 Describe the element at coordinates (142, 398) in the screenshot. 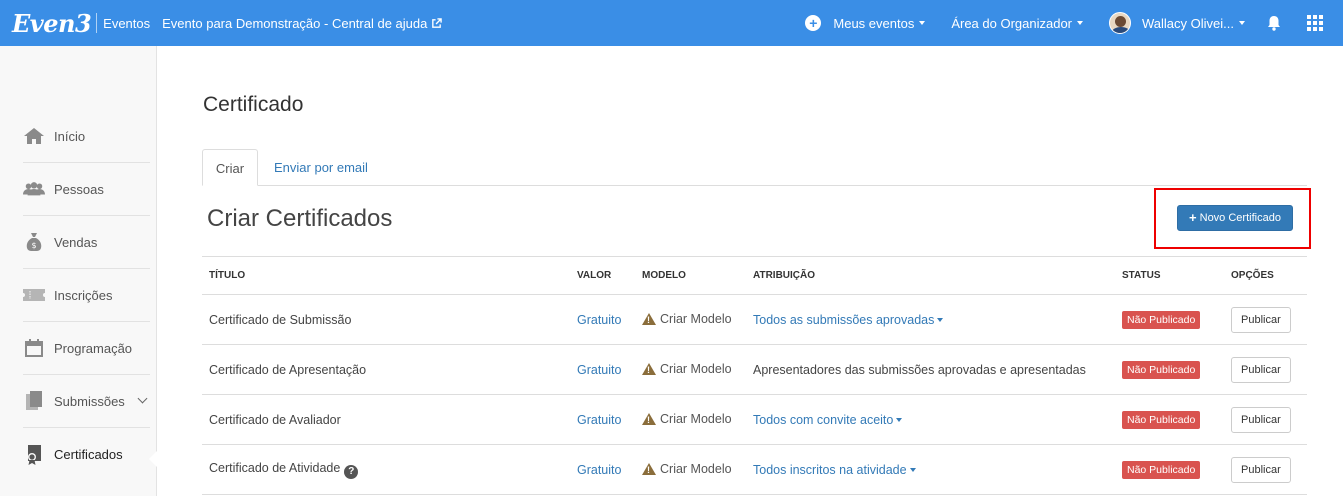

I see `chevron-down-icon` at that location.